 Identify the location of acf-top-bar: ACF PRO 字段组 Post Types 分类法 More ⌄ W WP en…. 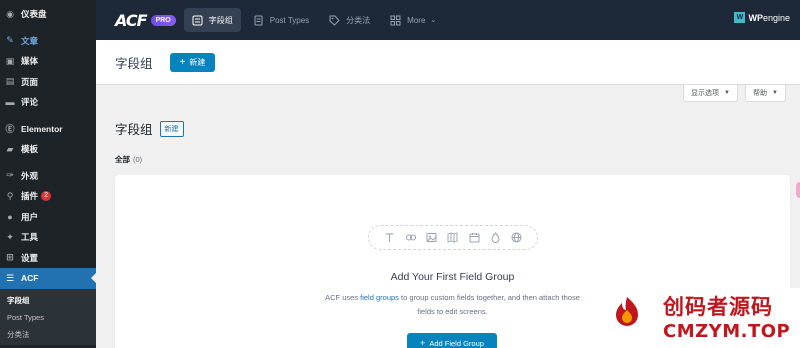
(448, 20).